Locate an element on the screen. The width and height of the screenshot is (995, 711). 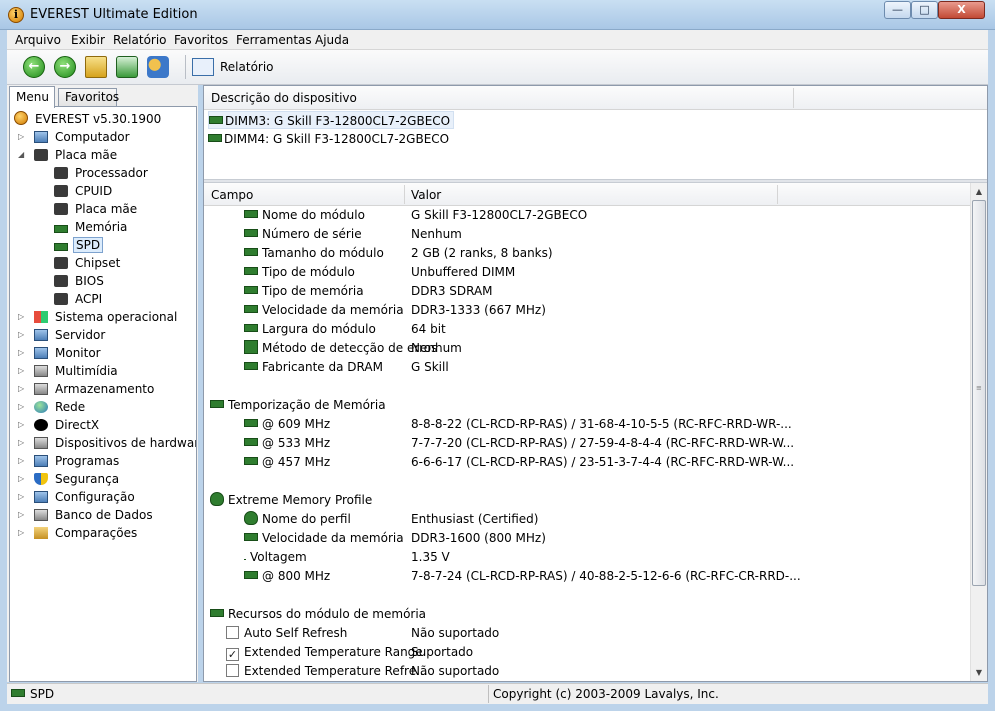
tree-item-dispositivos-hardware: ▷ Dispositivos de hardware is located at coordinates (107, 443).